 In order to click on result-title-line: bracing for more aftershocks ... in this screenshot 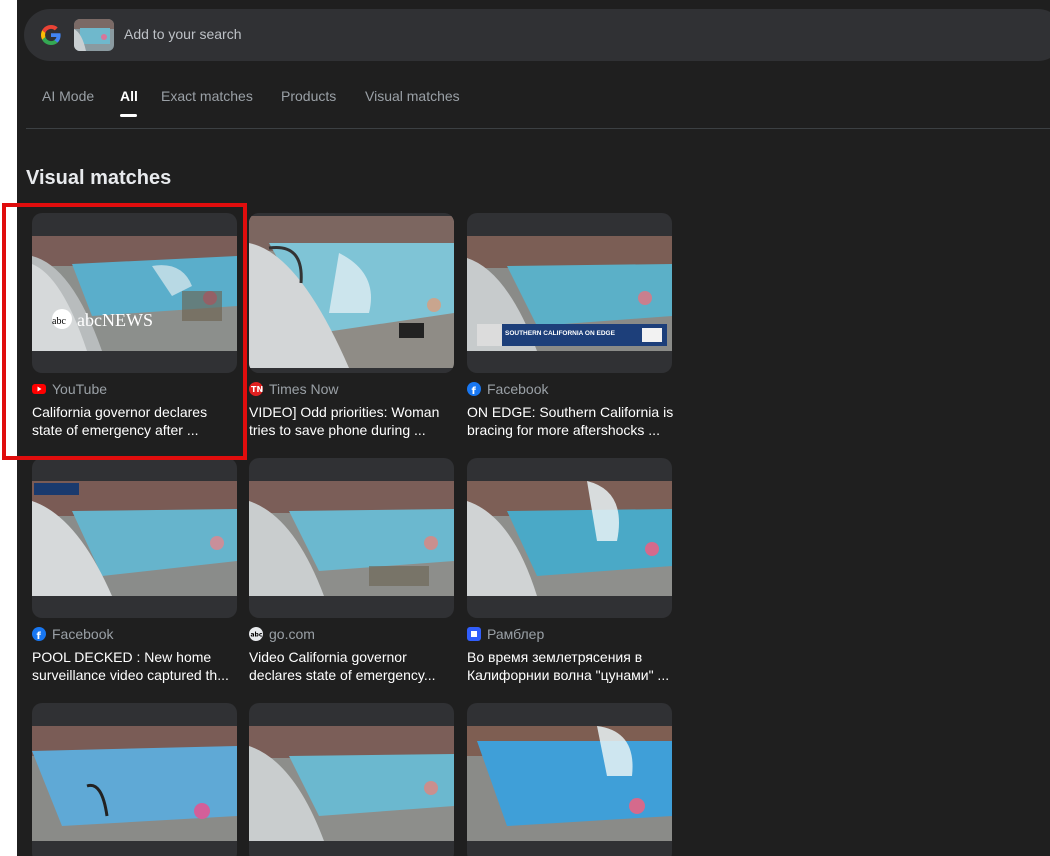, I will do `click(563, 430)`.